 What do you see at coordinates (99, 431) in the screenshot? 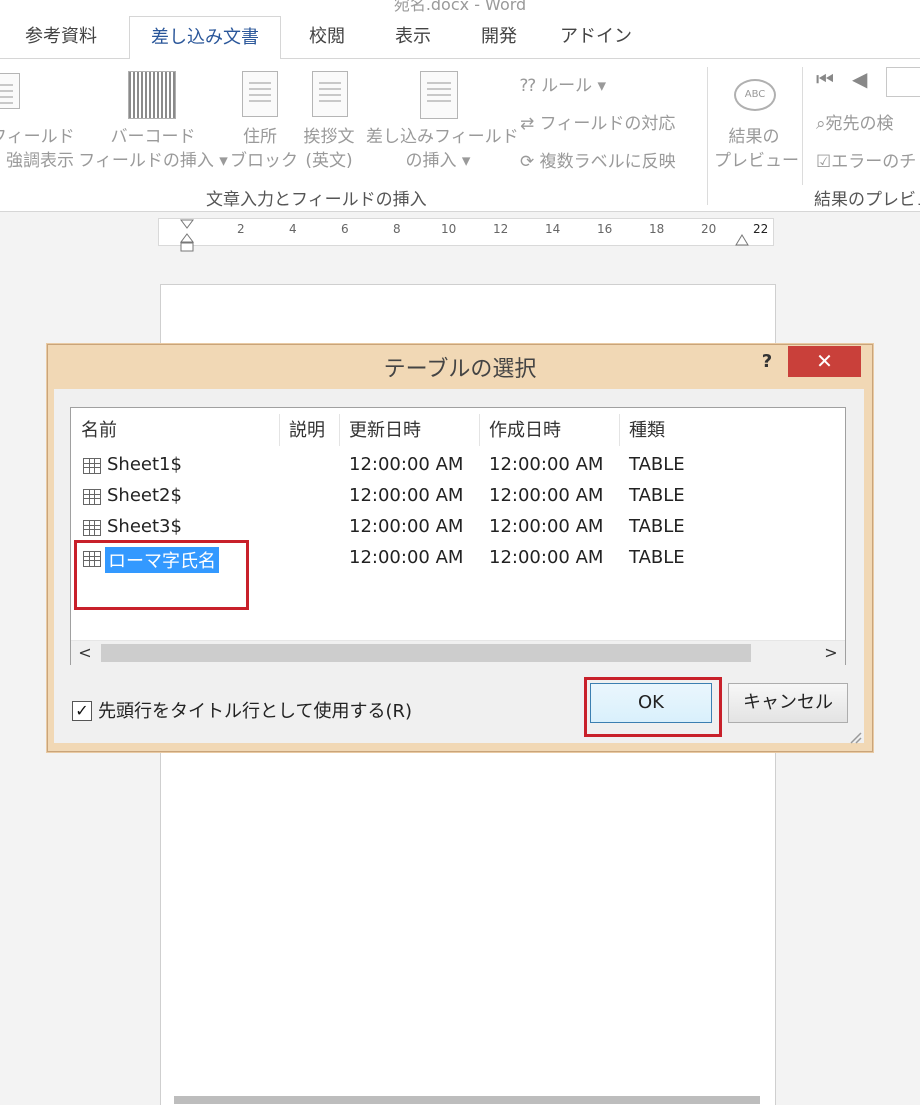
I see `column-header-name: 名前` at bounding box center [99, 431].